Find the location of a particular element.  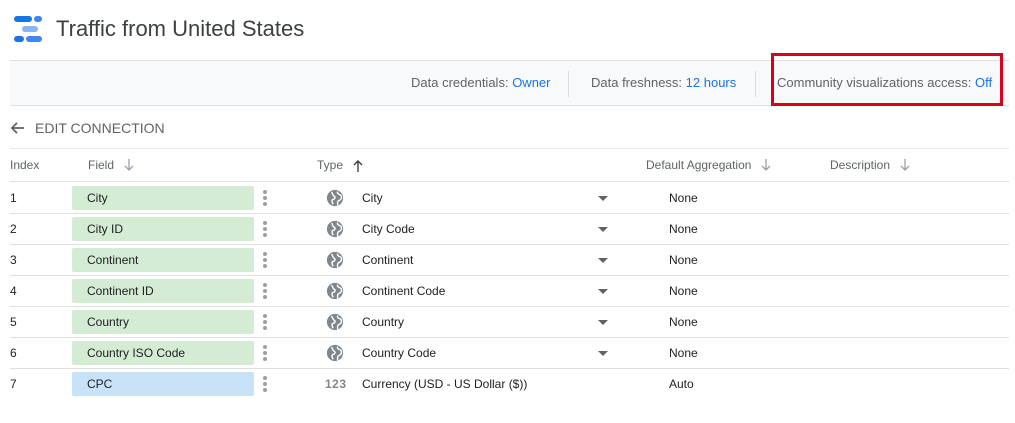

table-row: 4 Continent ID Continent Code None is located at coordinates (509, 291).